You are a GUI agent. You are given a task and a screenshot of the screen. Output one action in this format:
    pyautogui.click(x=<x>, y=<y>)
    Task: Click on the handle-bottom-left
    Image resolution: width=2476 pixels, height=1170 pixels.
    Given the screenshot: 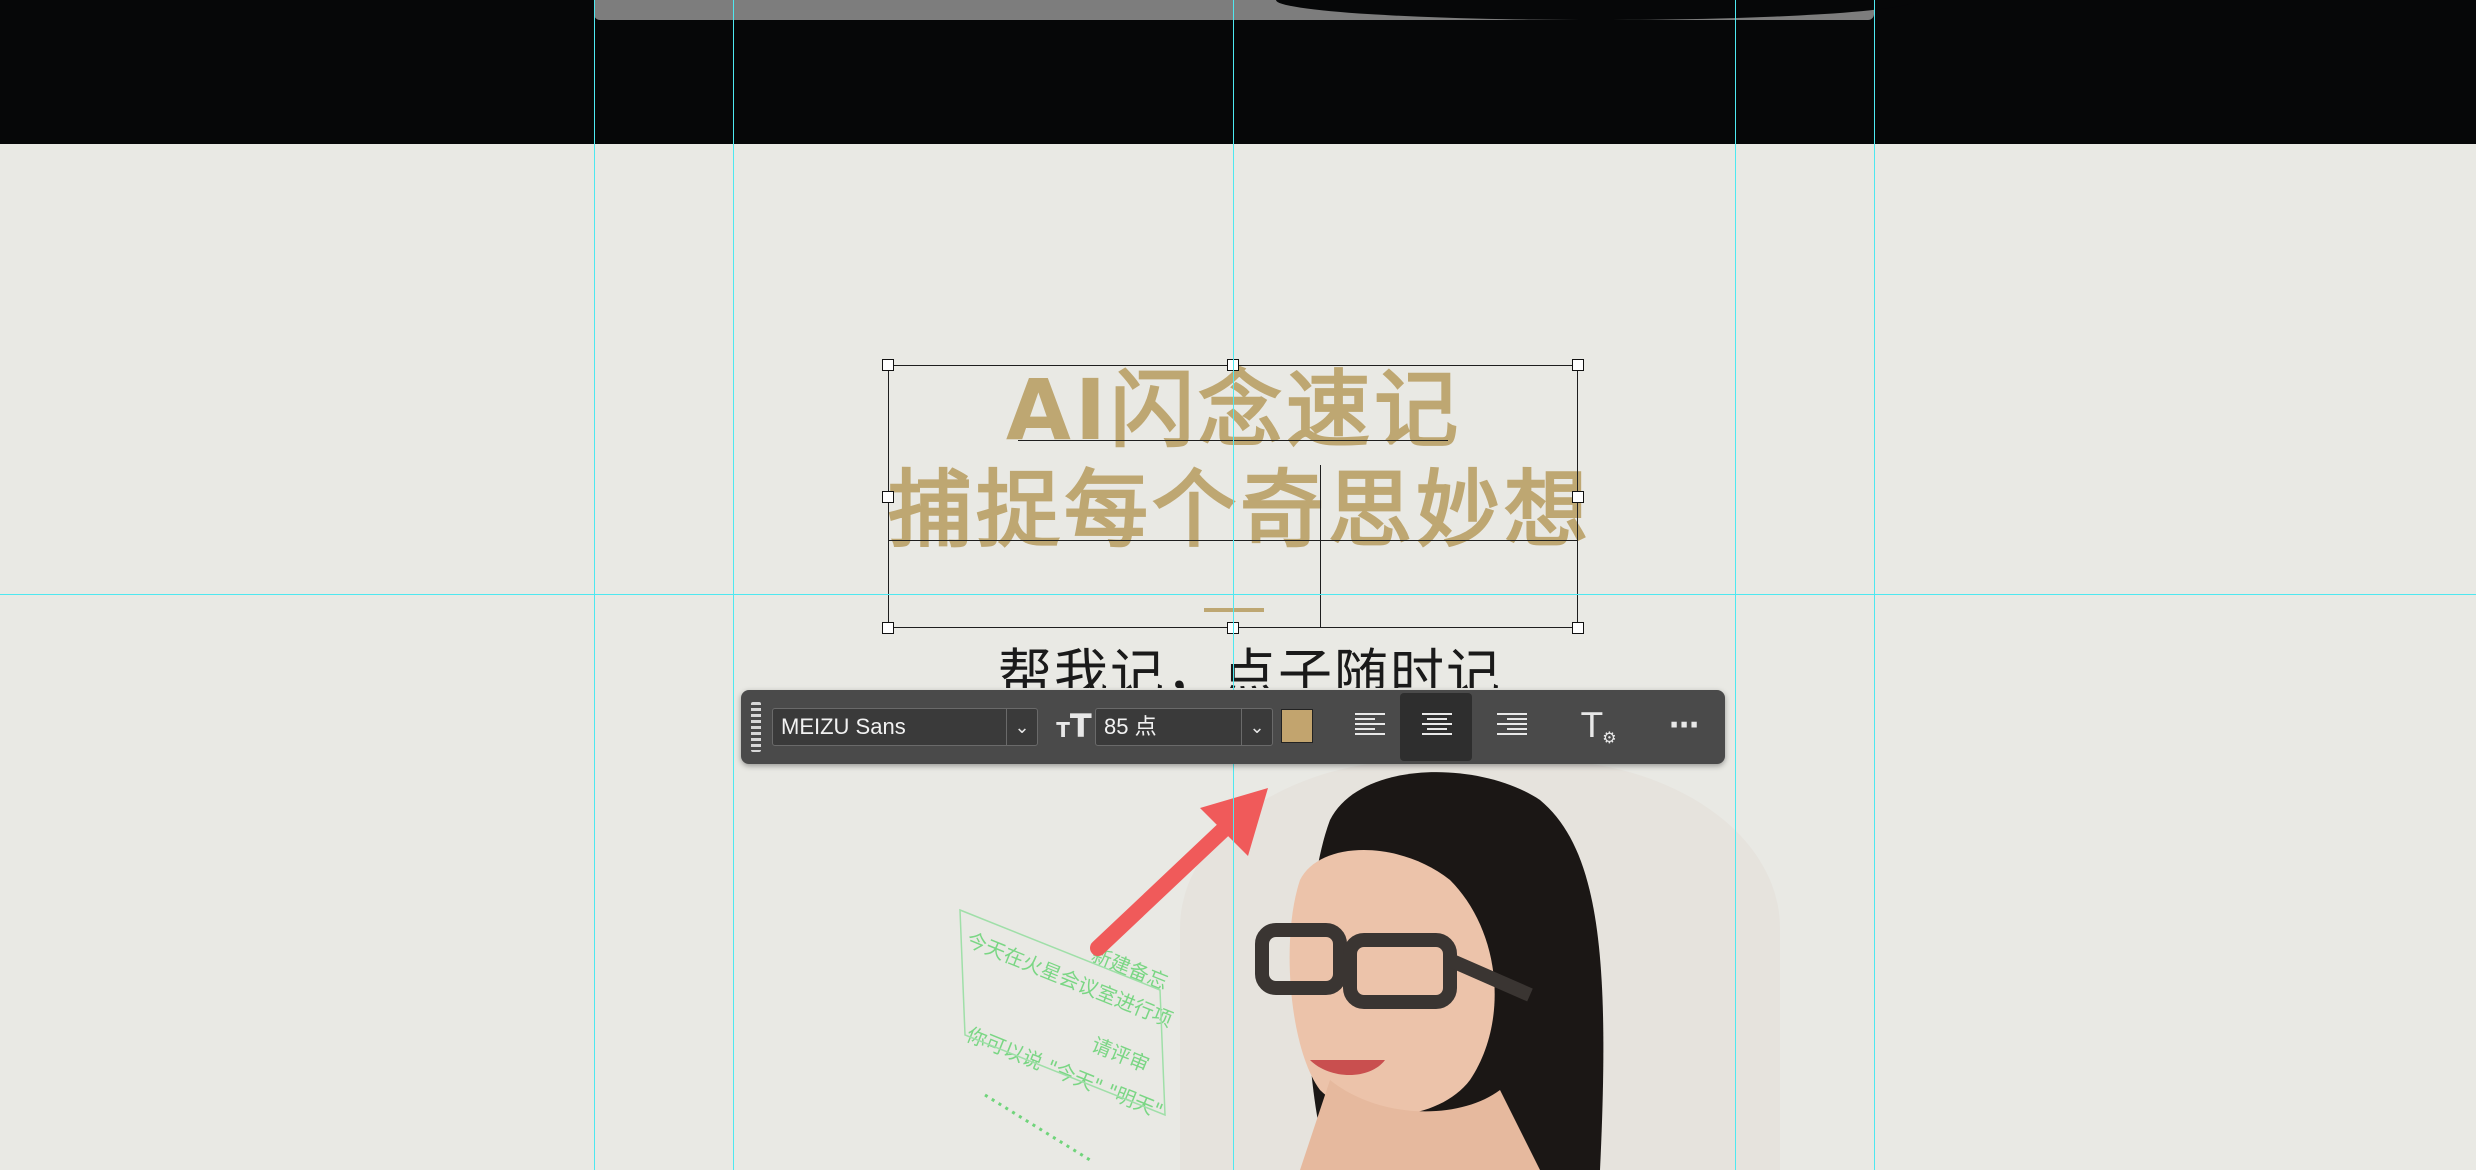 What is the action you would take?
    pyautogui.click(x=888, y=628)
    